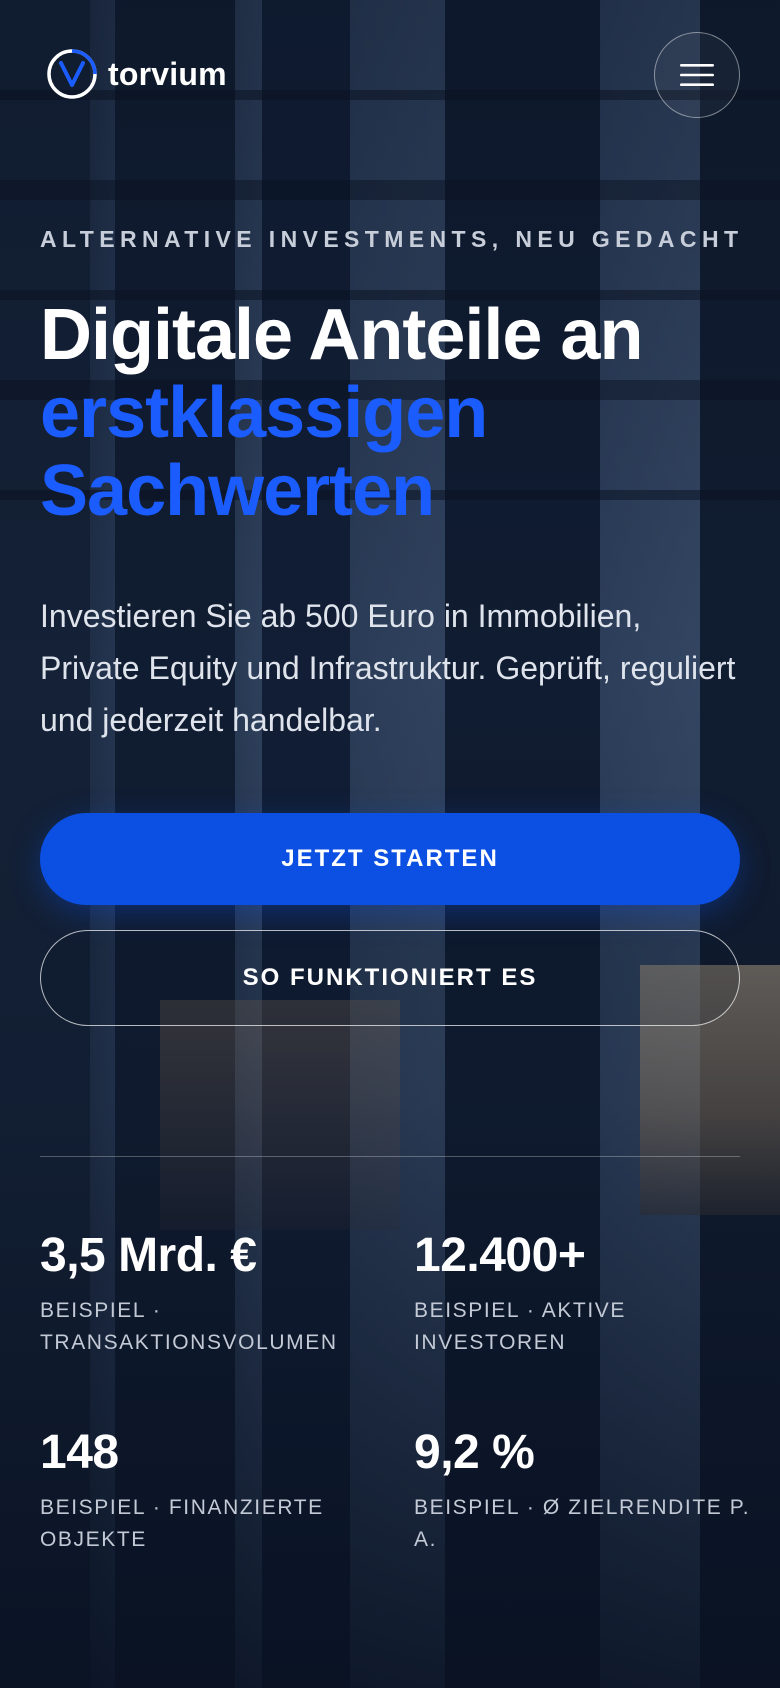  What do you see at coordinates (182, 1523) in the screenshot?
I see `stat-label: BEISPIEL · FINANZIERTE OBJEKTE` at bounding box center [182, 1523].